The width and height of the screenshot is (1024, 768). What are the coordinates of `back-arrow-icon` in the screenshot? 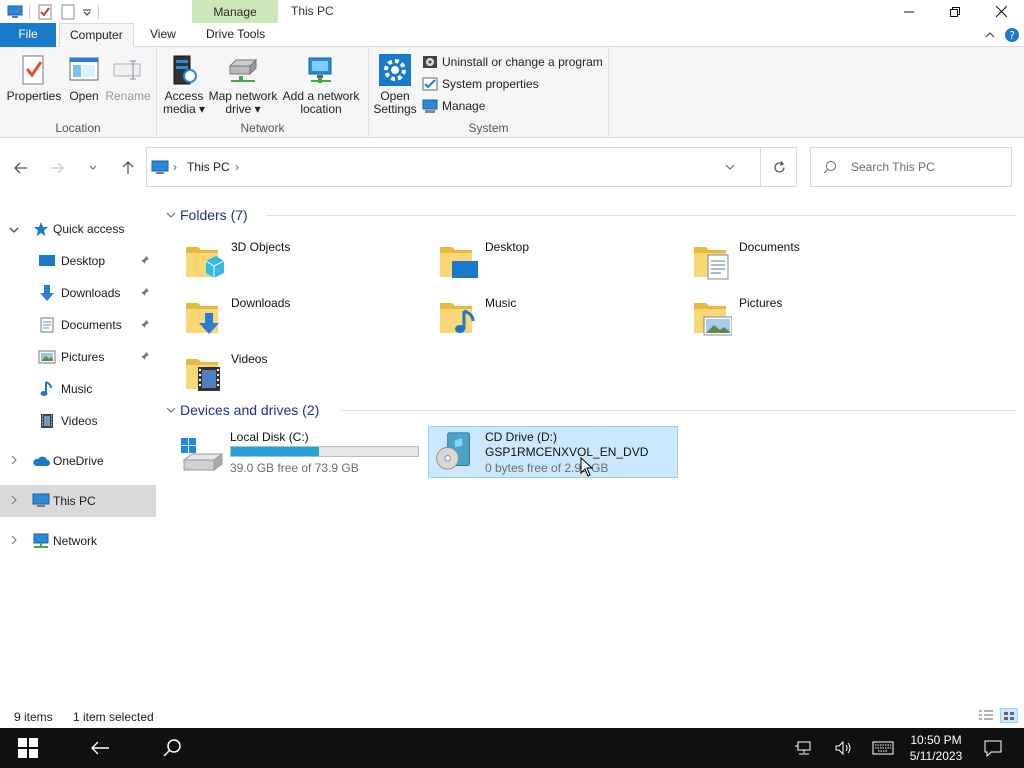 It's located at (20, 168).